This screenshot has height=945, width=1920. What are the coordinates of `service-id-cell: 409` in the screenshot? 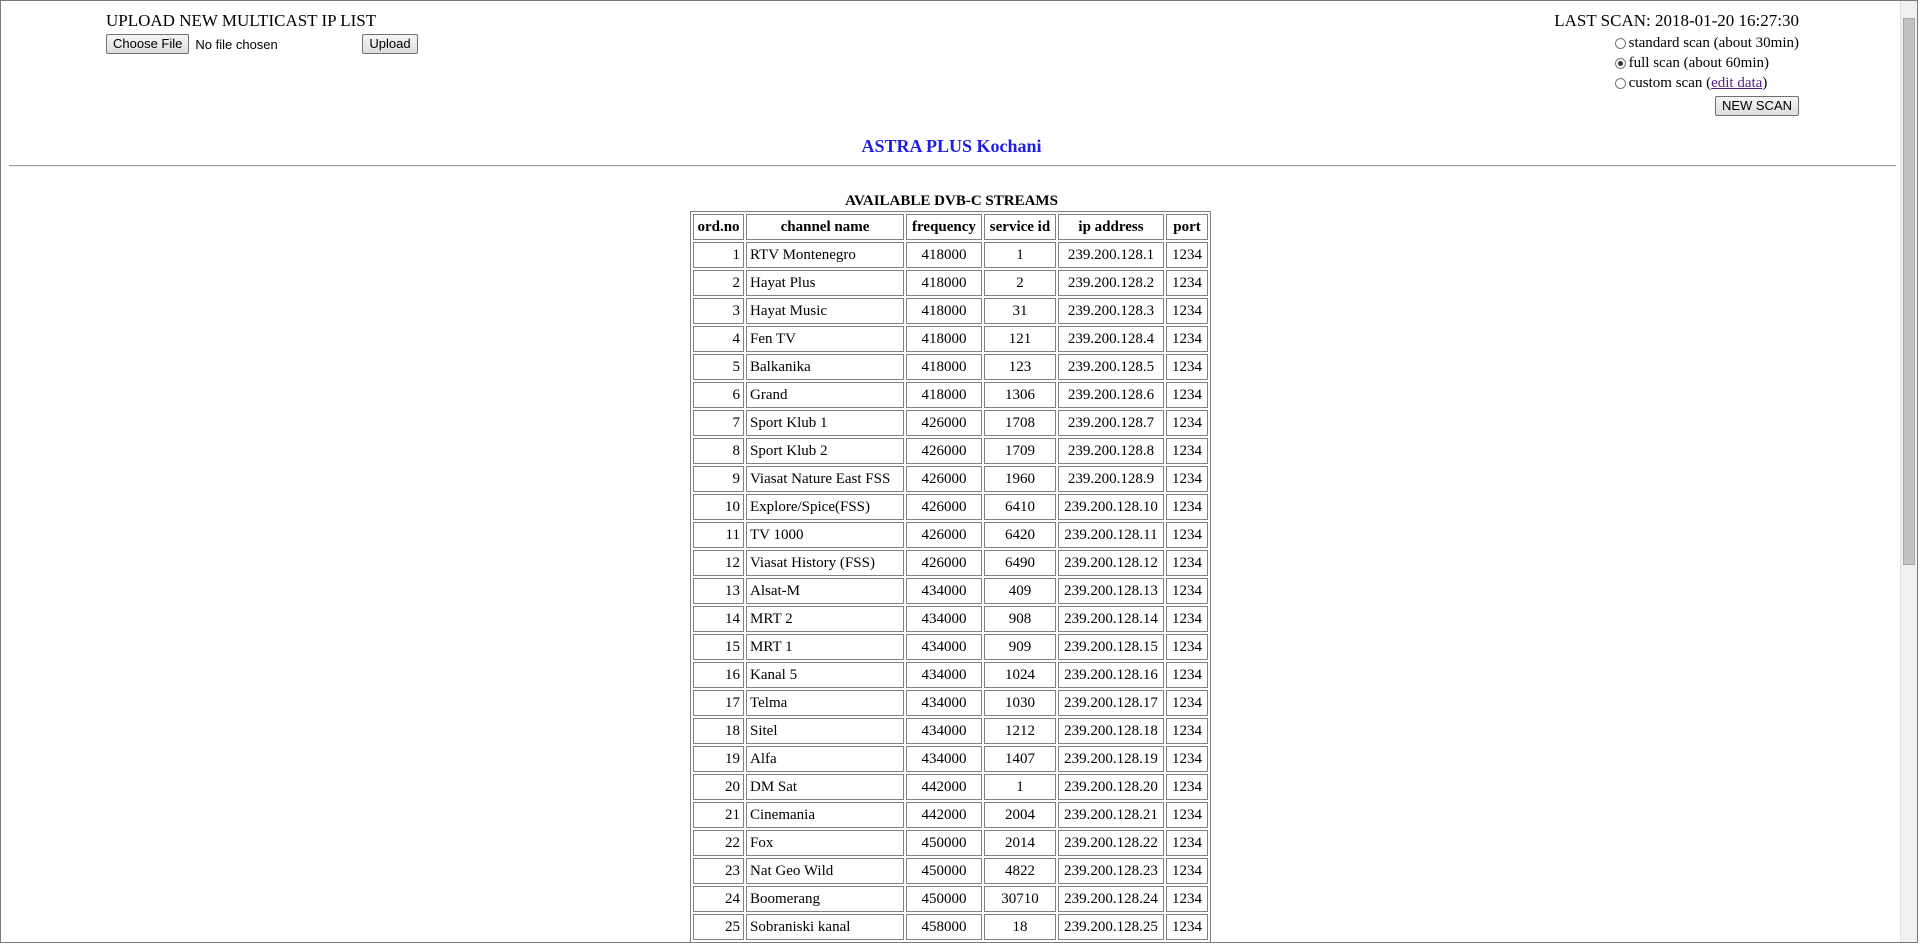 It's located at (1020, 591).